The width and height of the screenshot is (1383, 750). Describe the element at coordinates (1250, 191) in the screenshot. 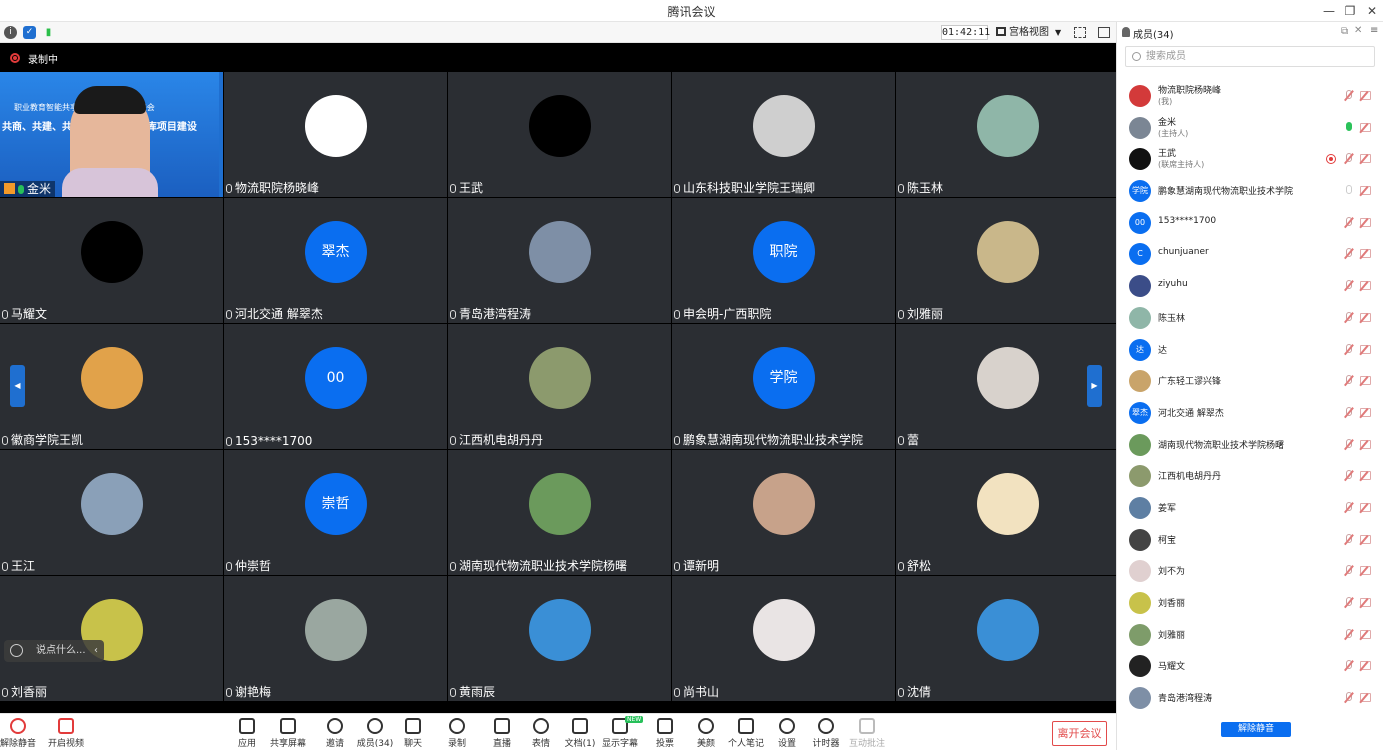

I see `member-row: 学院 鹏象慧湖南现代物流职业技术学院` at that location.